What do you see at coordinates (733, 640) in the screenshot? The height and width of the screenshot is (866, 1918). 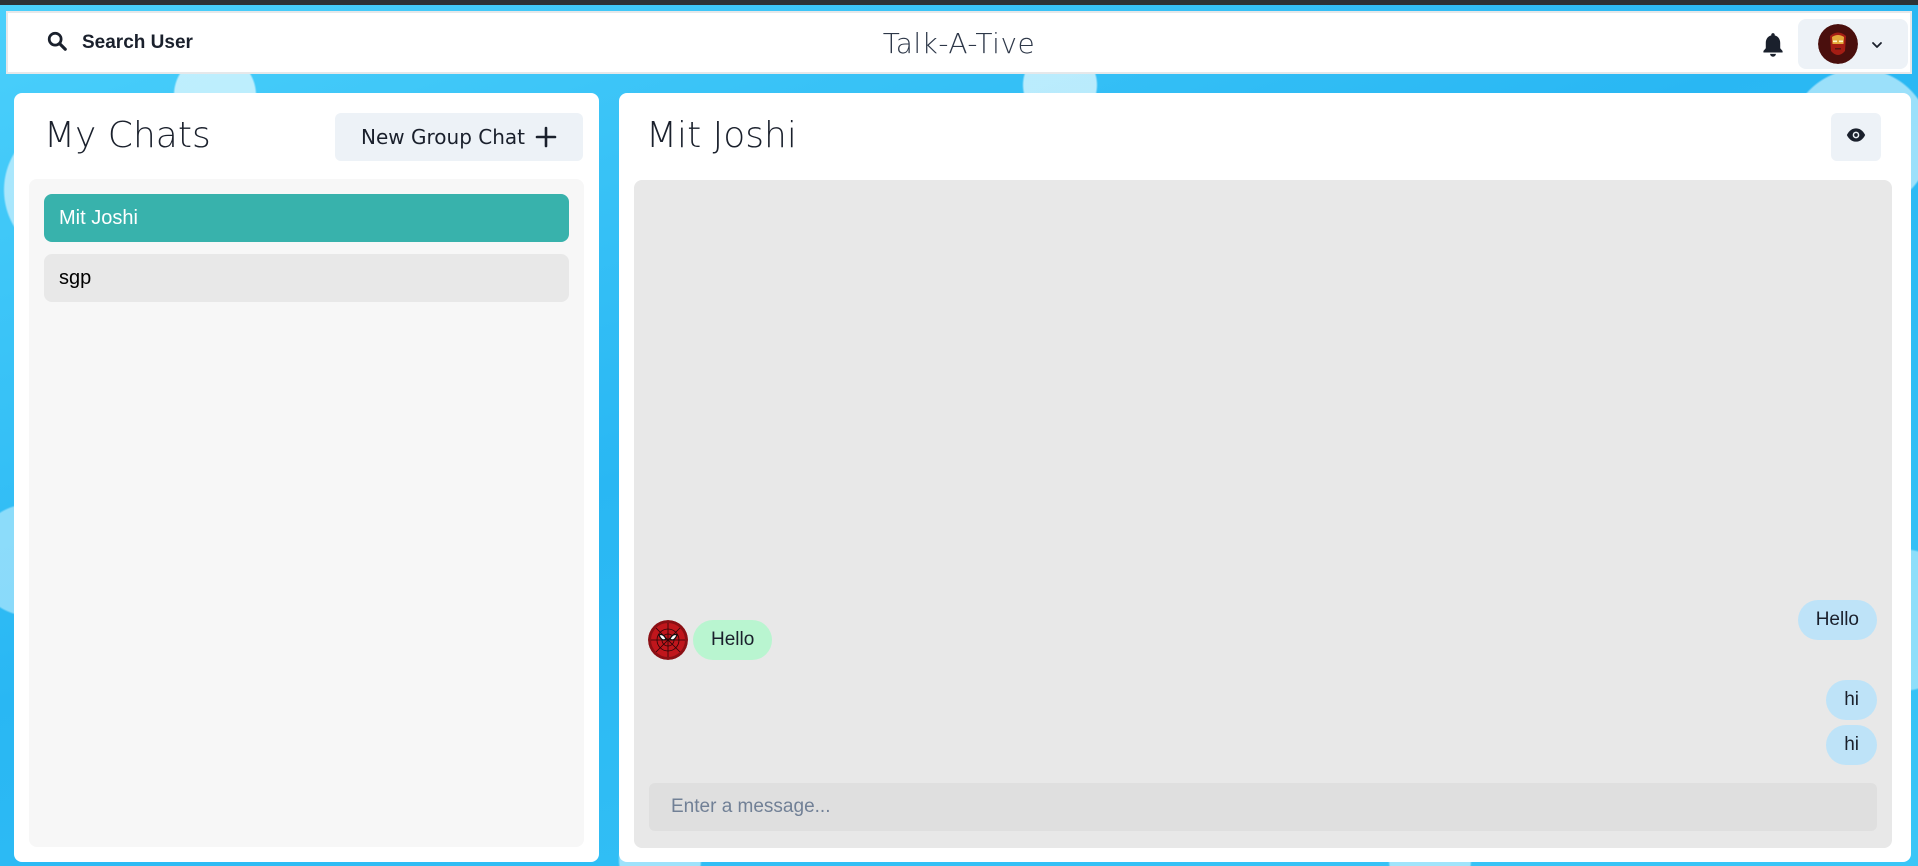 I see `message-bubble-received: Hello` at bounding box center [733, 640].